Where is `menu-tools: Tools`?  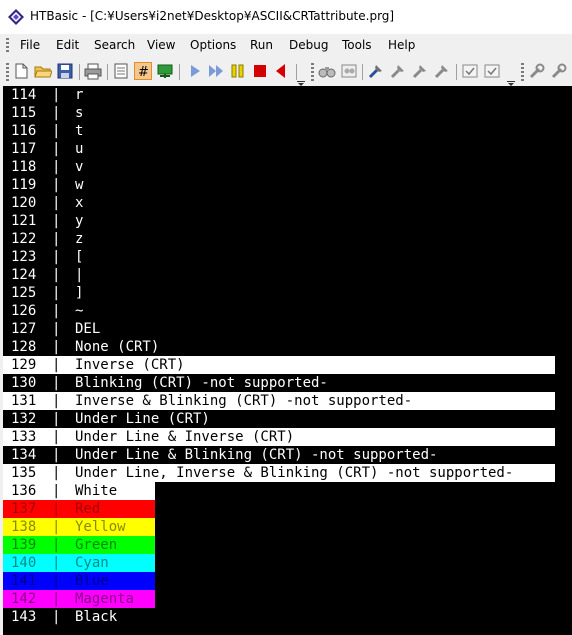
menu-tools: Tools is located at coordinates (357, 45).